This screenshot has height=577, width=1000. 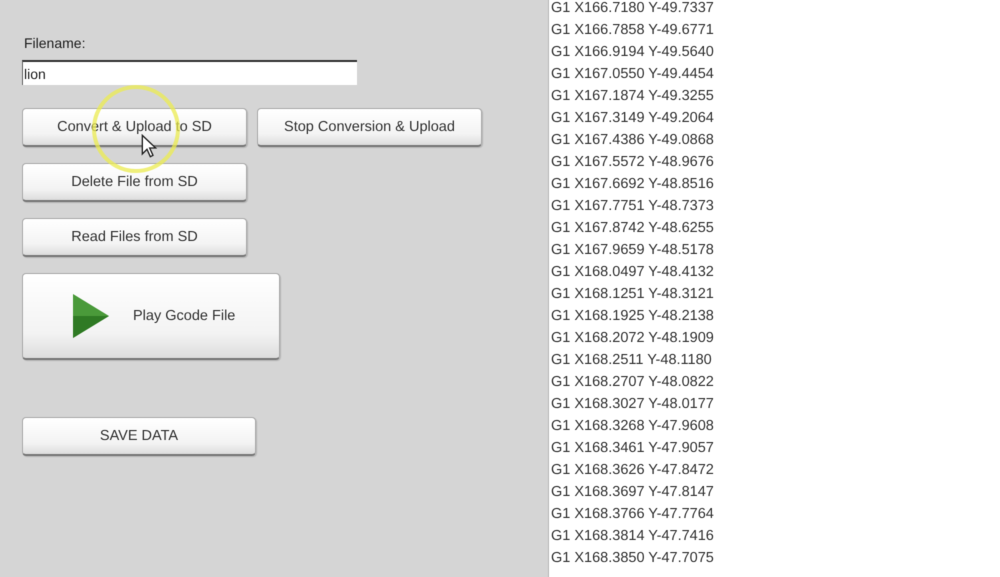 What do you see at coordinates (633, 9) in the screenshot?
I see `gcode-line: G1 X166.7180 Y-49.7337` at bounding box center [633, 9].